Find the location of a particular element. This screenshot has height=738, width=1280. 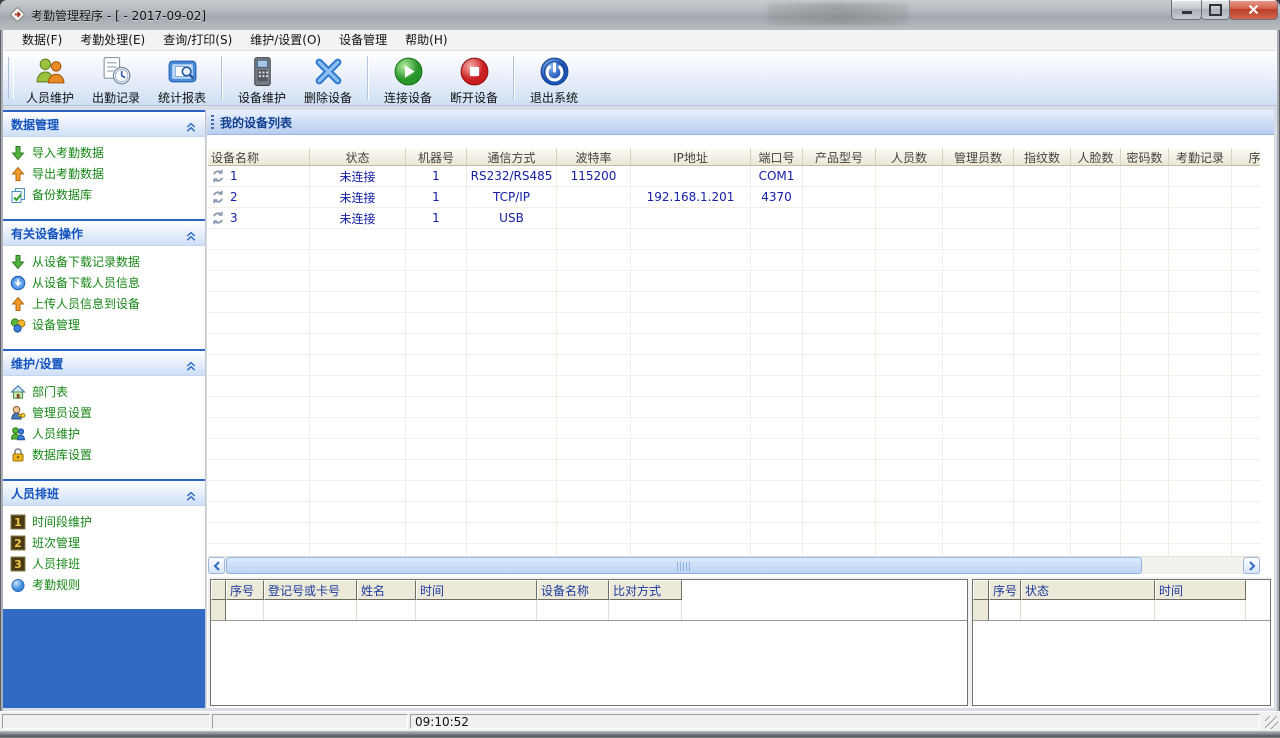

sidebar-item-数据库设置: 数据库设置 is located at coordinates (104, 454).